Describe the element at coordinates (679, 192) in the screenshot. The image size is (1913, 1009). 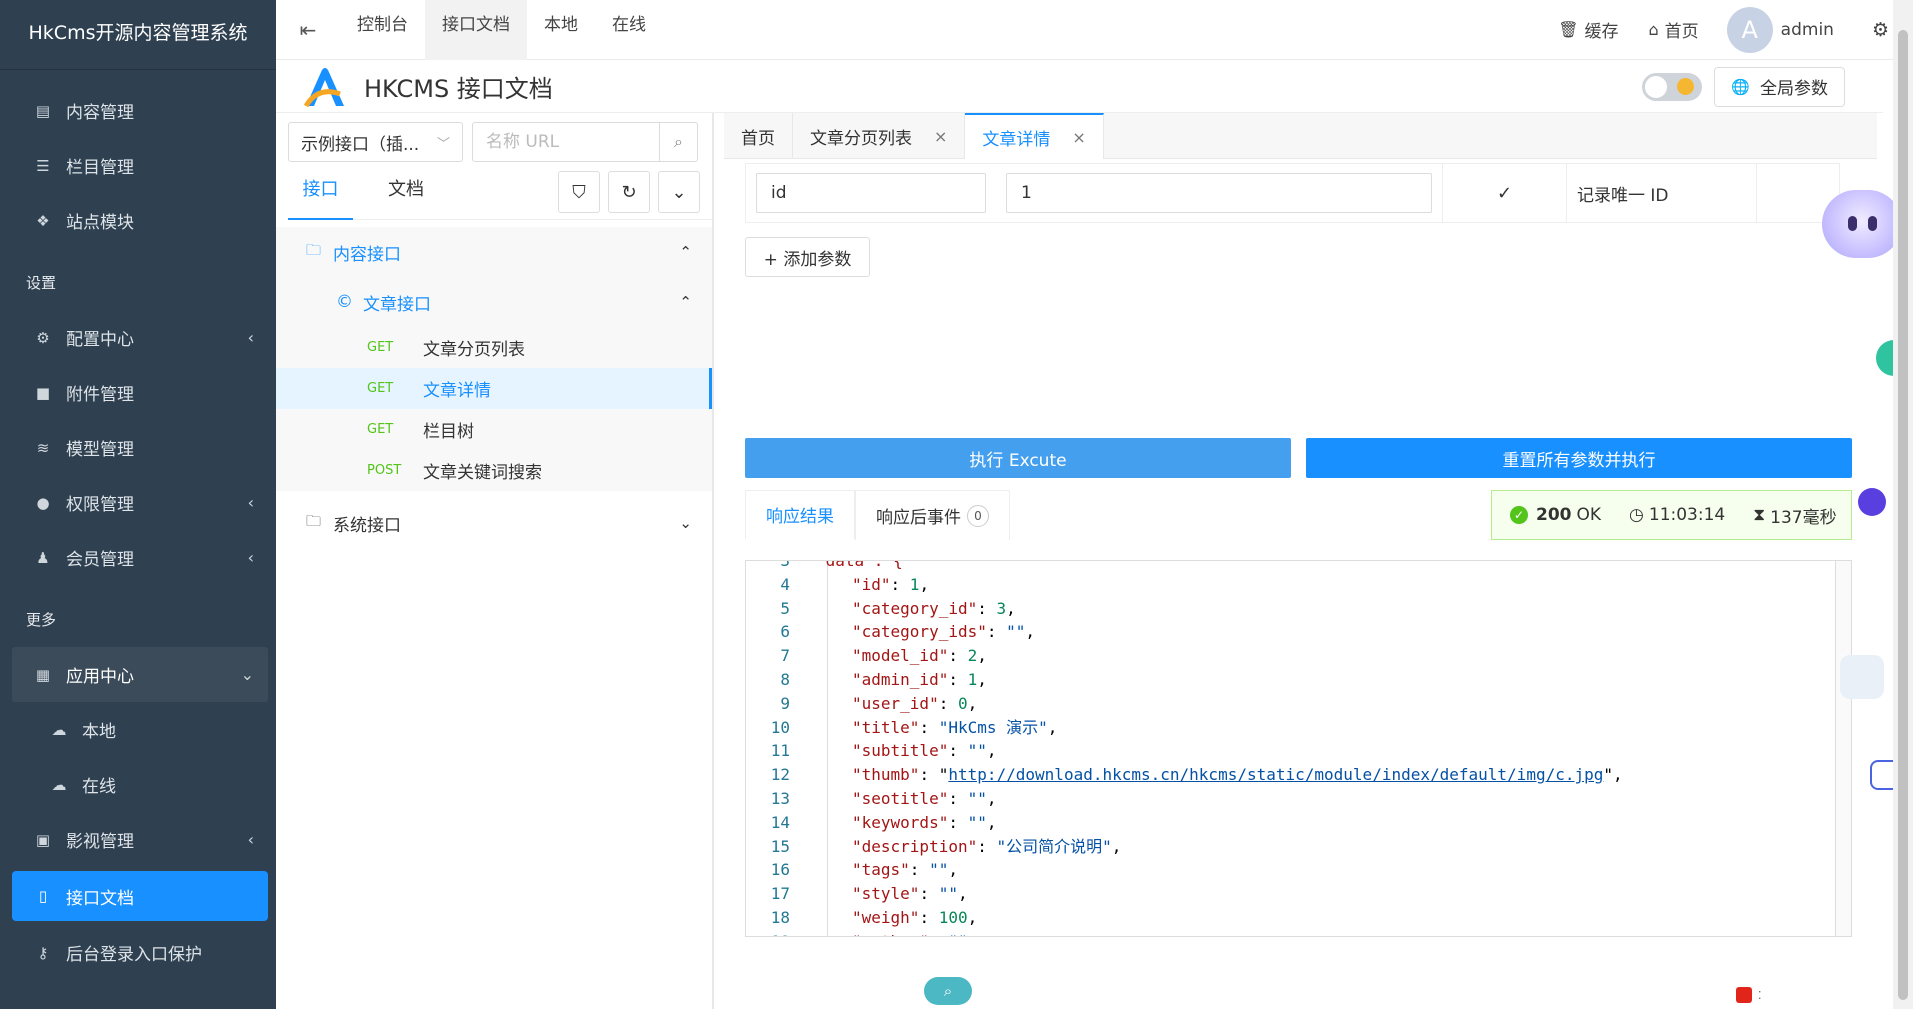
I see `collapse-icon: ⌄` at that location.